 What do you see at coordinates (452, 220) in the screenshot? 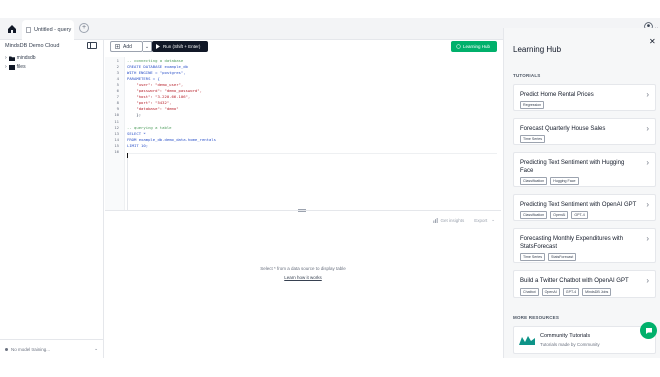
I see `get-insights-label: Get insights` at bounding box center [452, 220].